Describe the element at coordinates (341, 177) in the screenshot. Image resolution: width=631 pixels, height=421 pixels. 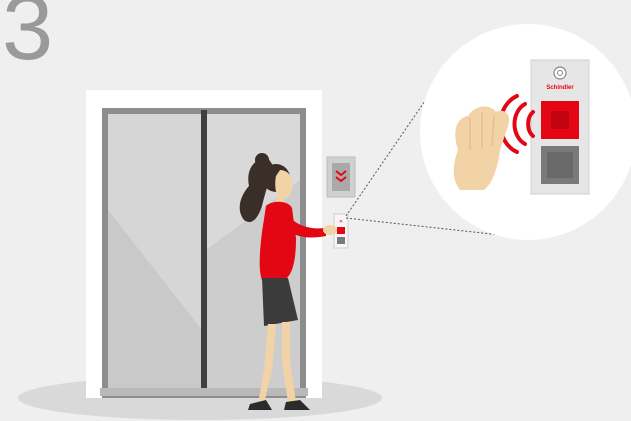
I see `direction-indicator` at that location.